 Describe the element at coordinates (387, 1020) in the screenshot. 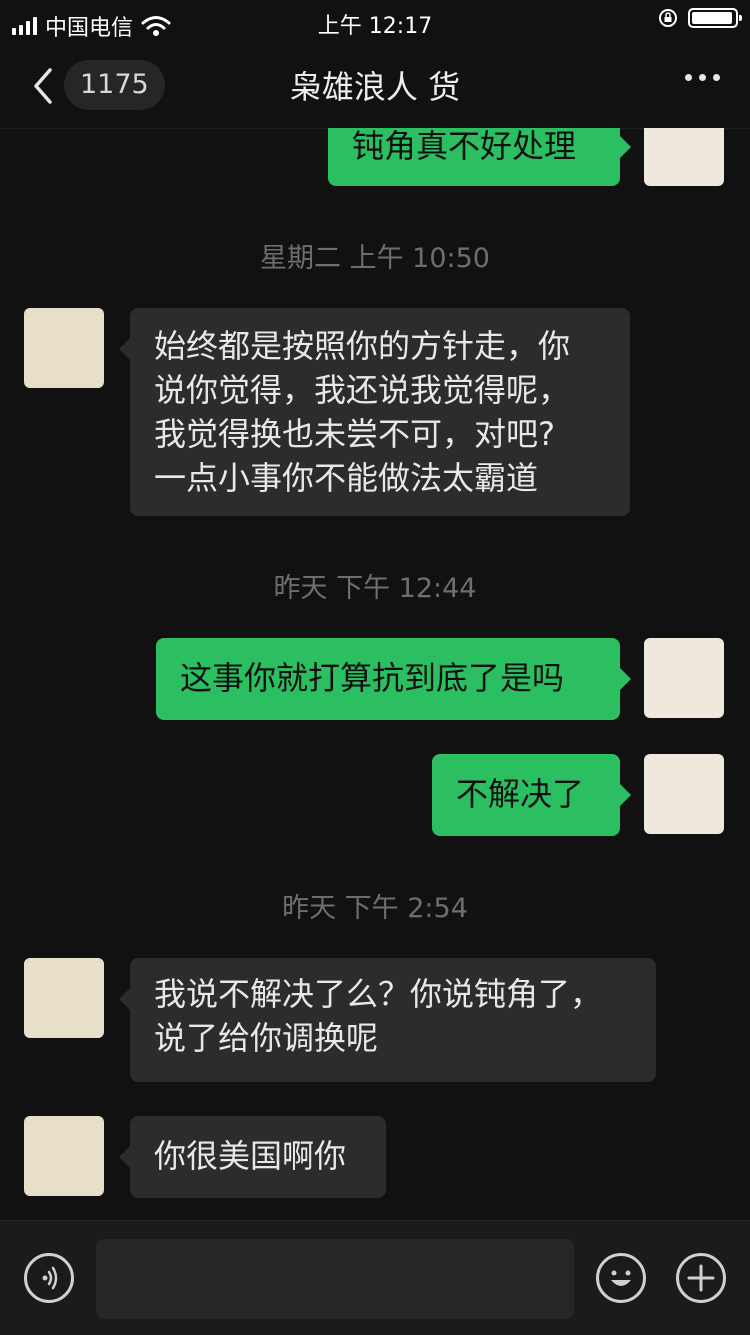

I see `incoming-message: 我说不解决了么？你说钝角了， 说了给你调换呢` at that location.